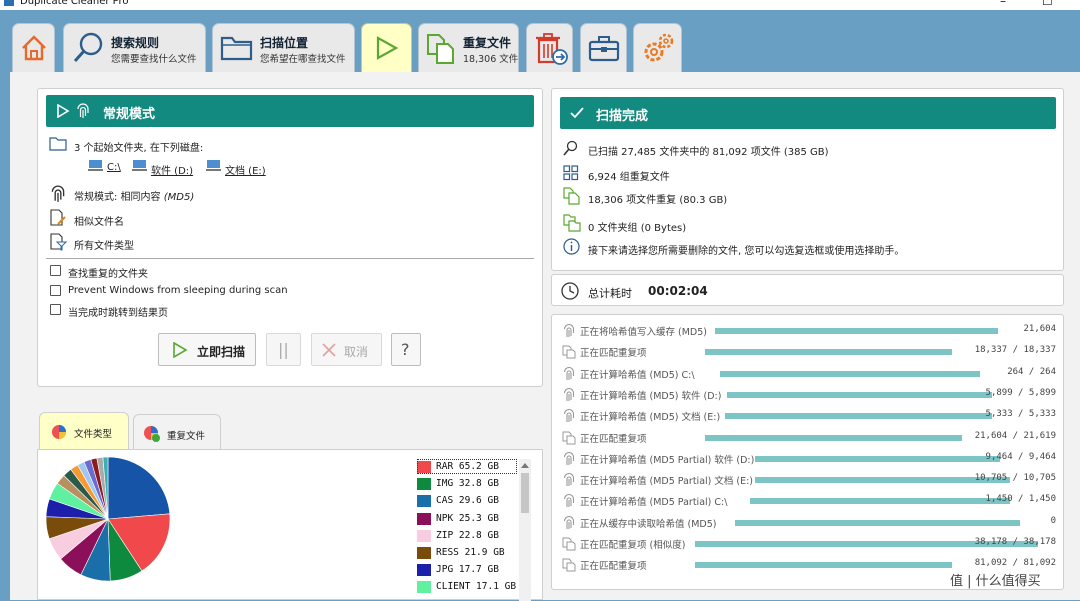 This screenshot has height=601, width=1080. Describe the element at coordinates (571, 196) in the screenshot. I see `duplicate-files-icon` at that location.